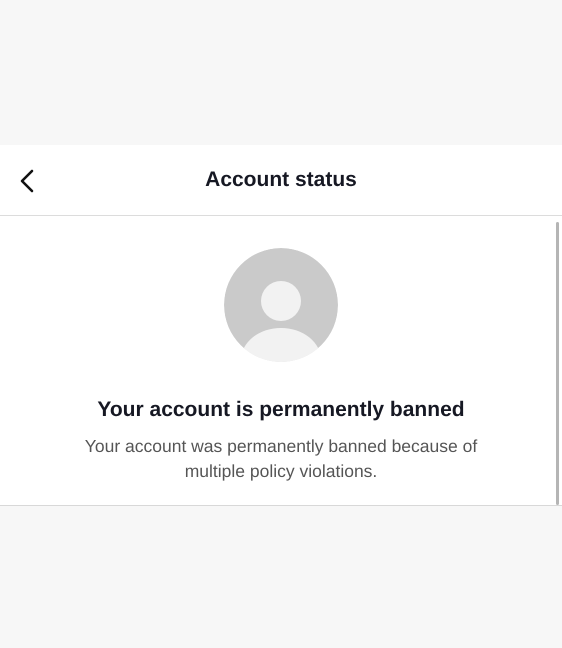 This screenshot has height=648, width=562. I want to click on status-heading: Your account is permanently banned, so click(281, 410).